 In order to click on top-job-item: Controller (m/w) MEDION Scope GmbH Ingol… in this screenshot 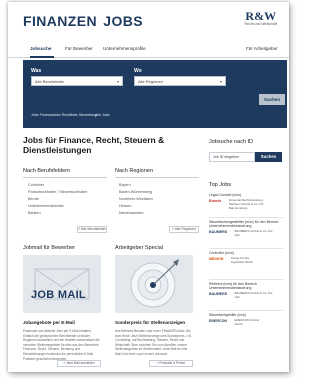, I will do `click(246, 262)`.